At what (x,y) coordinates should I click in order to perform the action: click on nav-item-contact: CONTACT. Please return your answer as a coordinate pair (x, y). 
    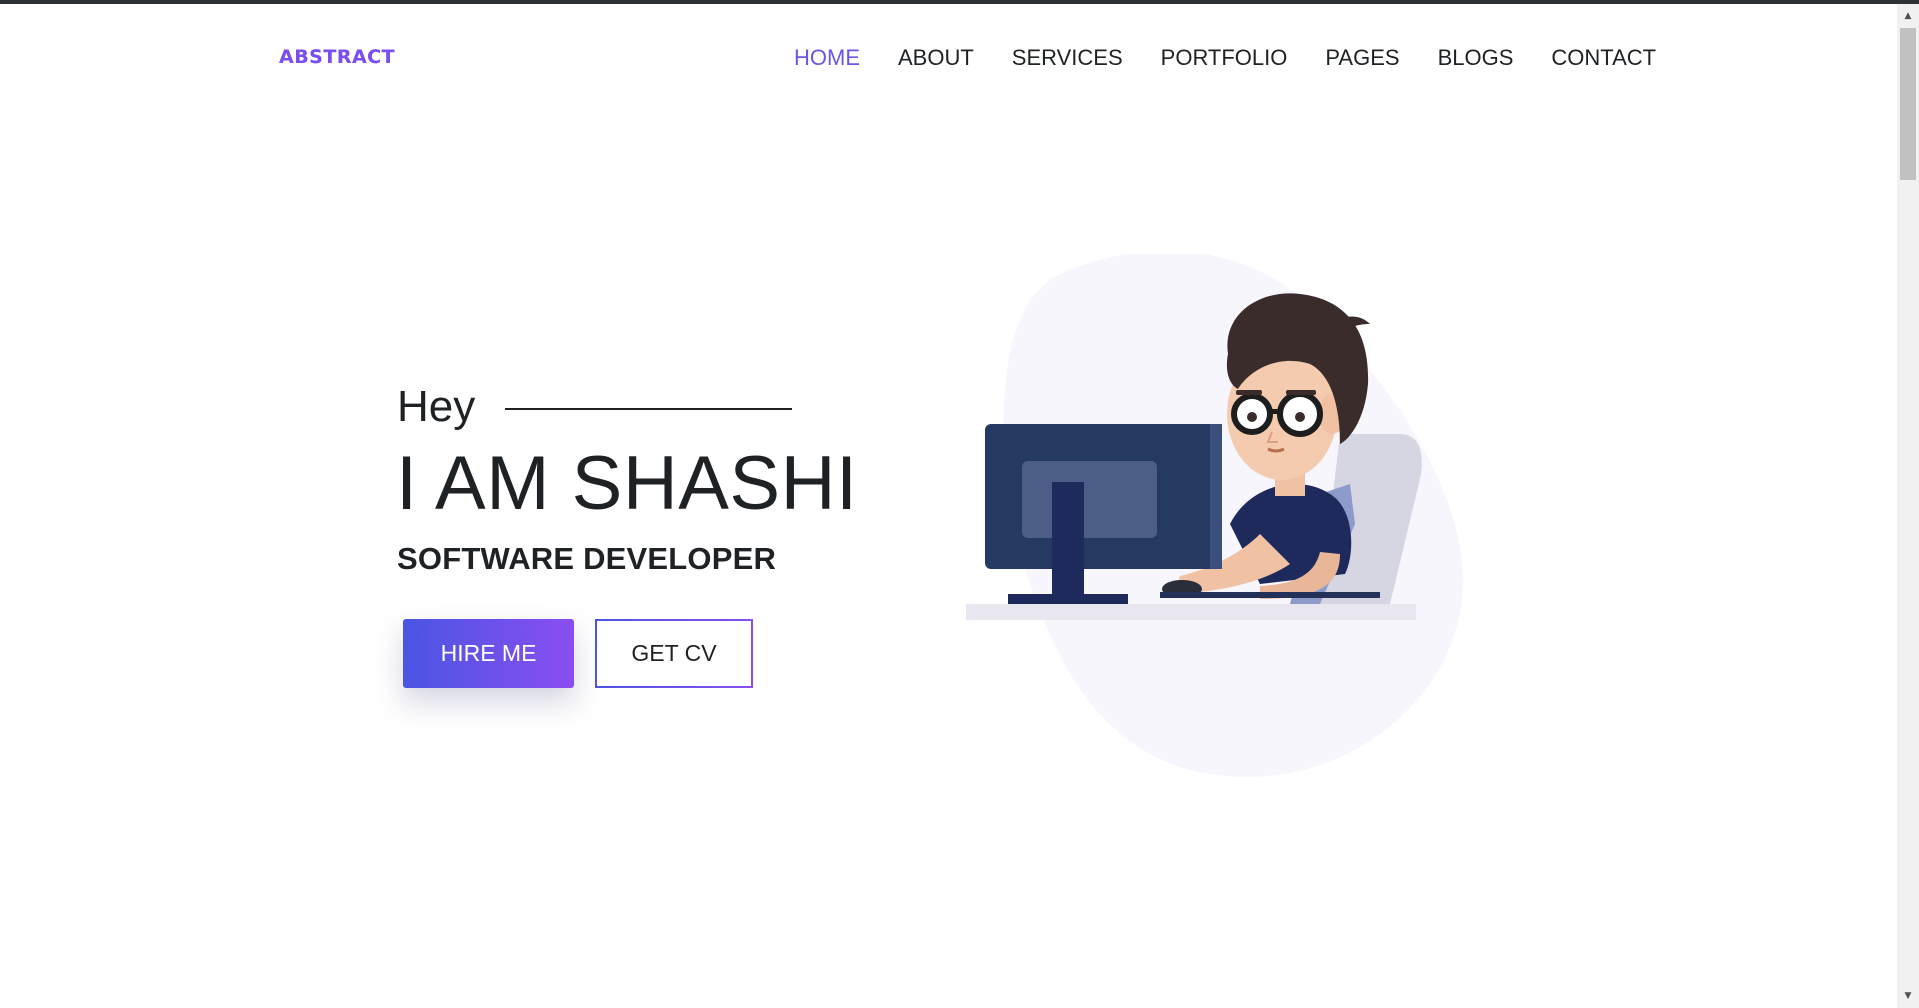
    Looking at the image, I should click on (1603, 58).